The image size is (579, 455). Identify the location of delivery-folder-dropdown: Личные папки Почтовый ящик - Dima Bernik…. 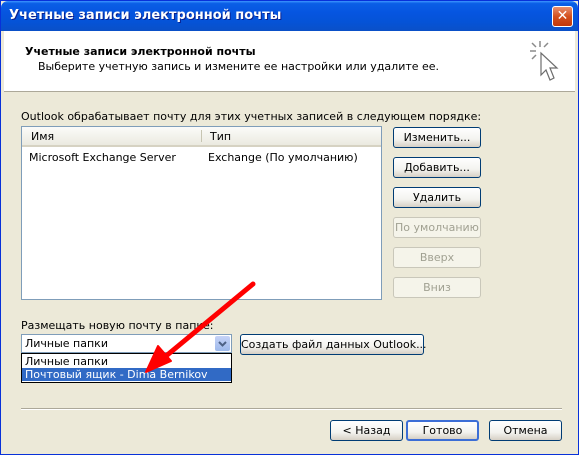
(126, 368).